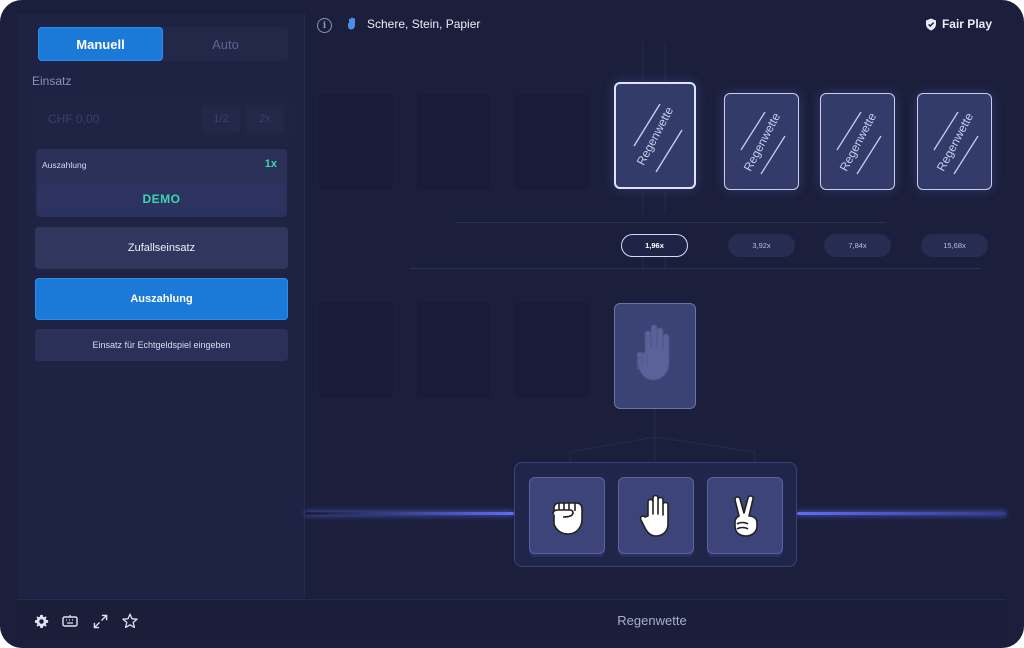 The image size is (1024, 648). What do you see at coordinates (424, 24) in the screenshot?
I see `game-title: Schere, Stein, Papier` at bounding box center [424, 24].